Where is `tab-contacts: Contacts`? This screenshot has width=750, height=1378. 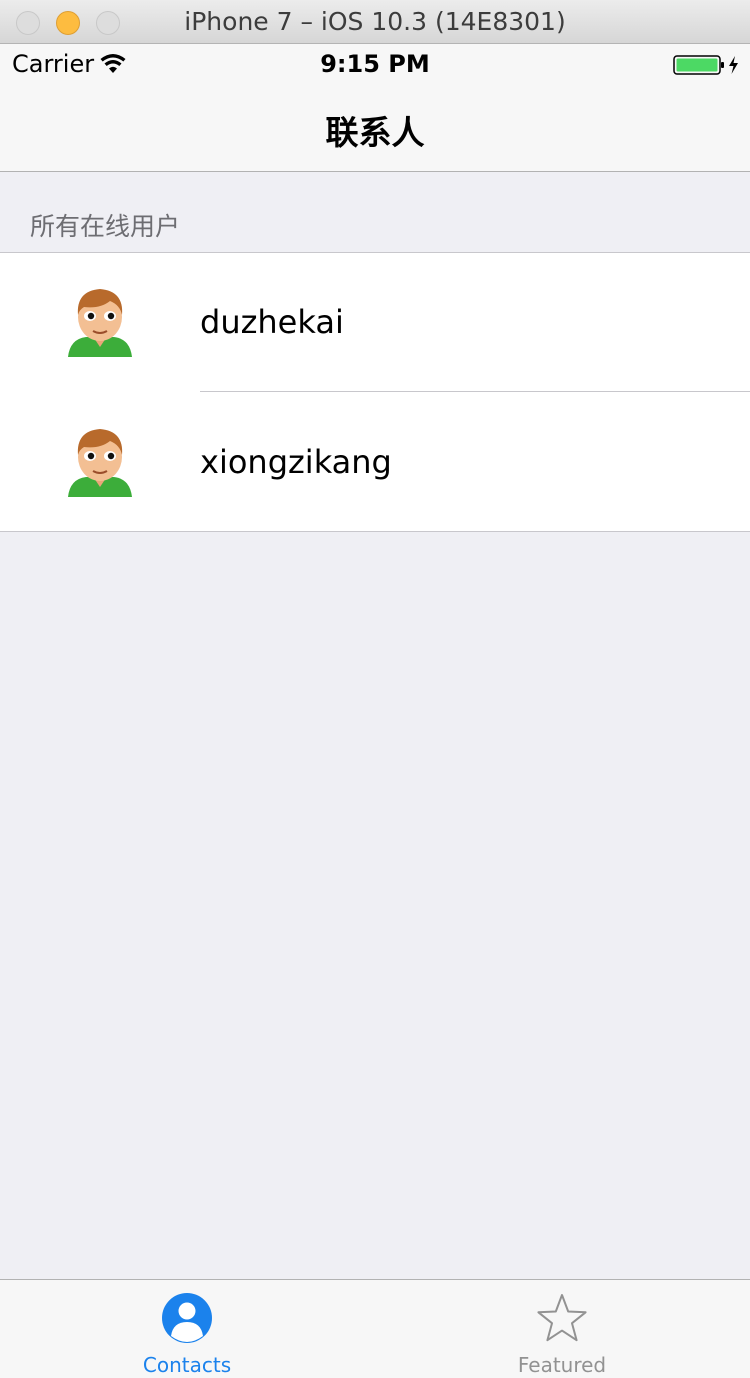 tab-contacts: Contacts is located at coordinates (187, 1329).